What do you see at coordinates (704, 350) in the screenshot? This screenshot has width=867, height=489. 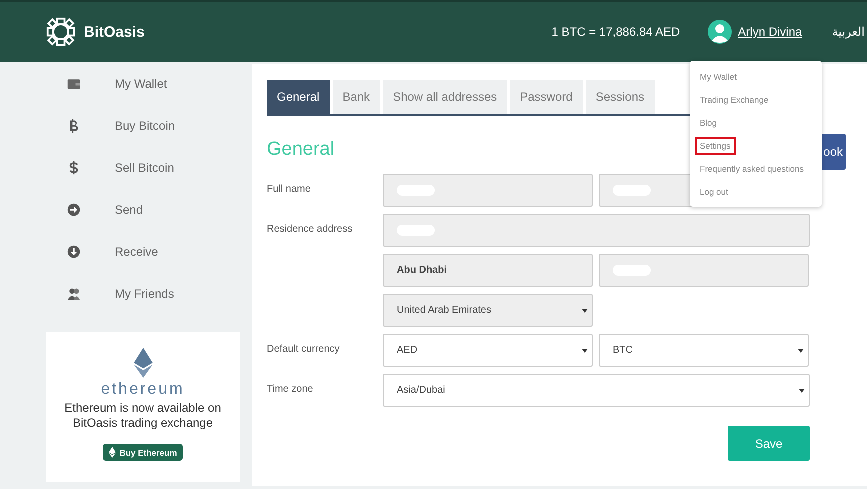 I see `select-field: BTC` at bounding box center [704, 350].